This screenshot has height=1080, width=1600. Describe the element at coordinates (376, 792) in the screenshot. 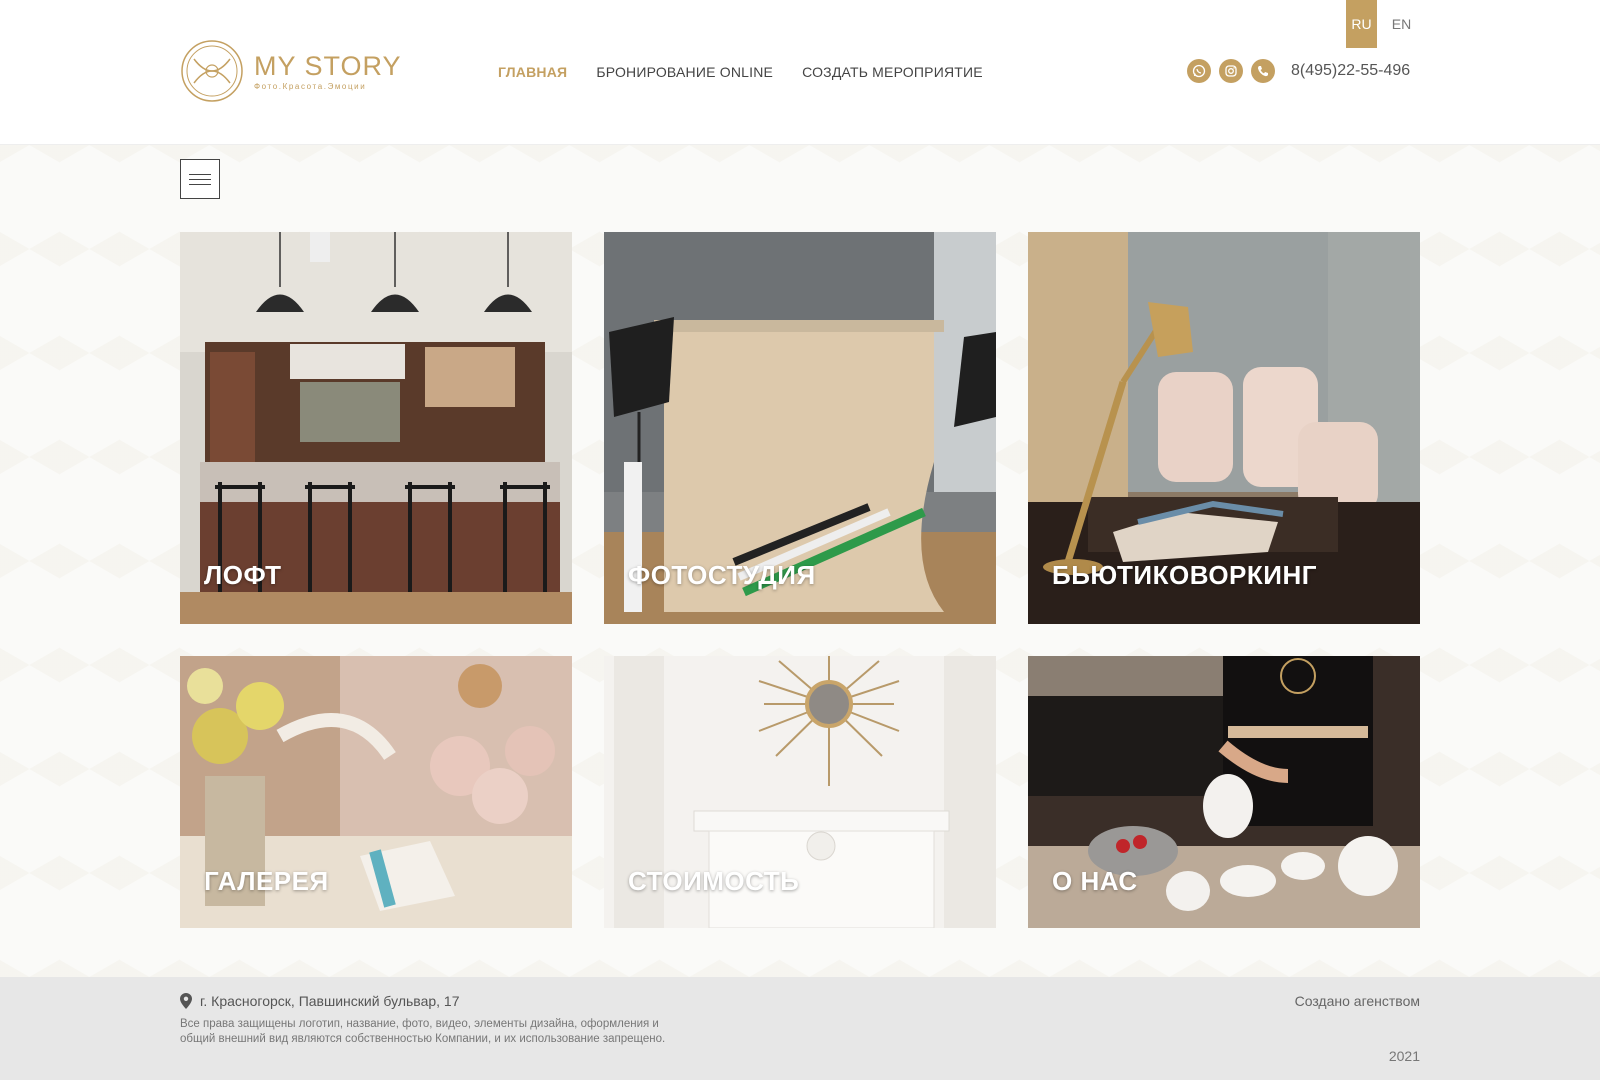

I see `card-gallery: ГАЛЕРЕЯ` at that location.